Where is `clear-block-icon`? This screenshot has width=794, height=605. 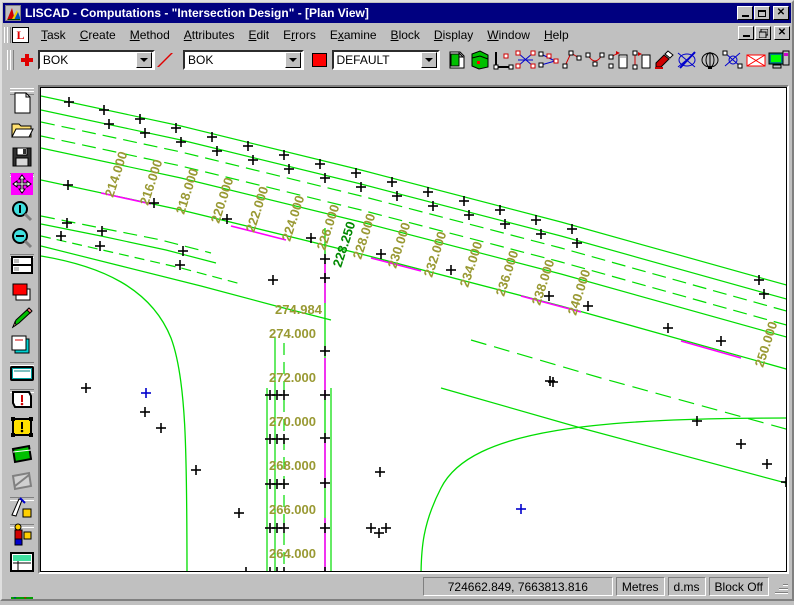
clear-block-icon is located at coordinates (756, 60).